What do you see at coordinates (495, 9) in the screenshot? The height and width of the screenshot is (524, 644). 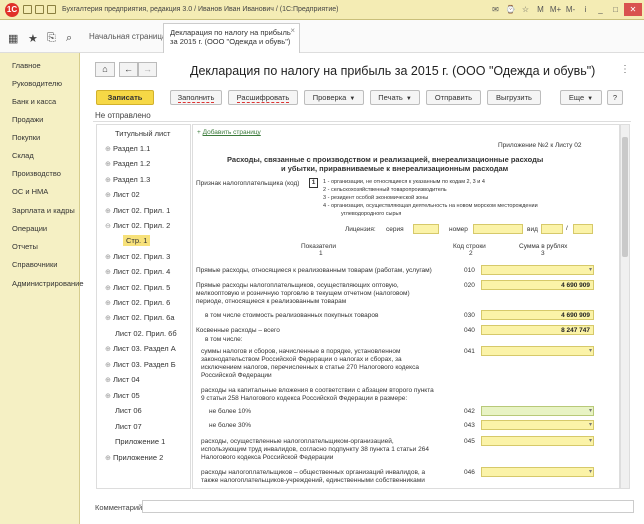 I see `mail-icon: ✉` at bounding box center [495, 9].